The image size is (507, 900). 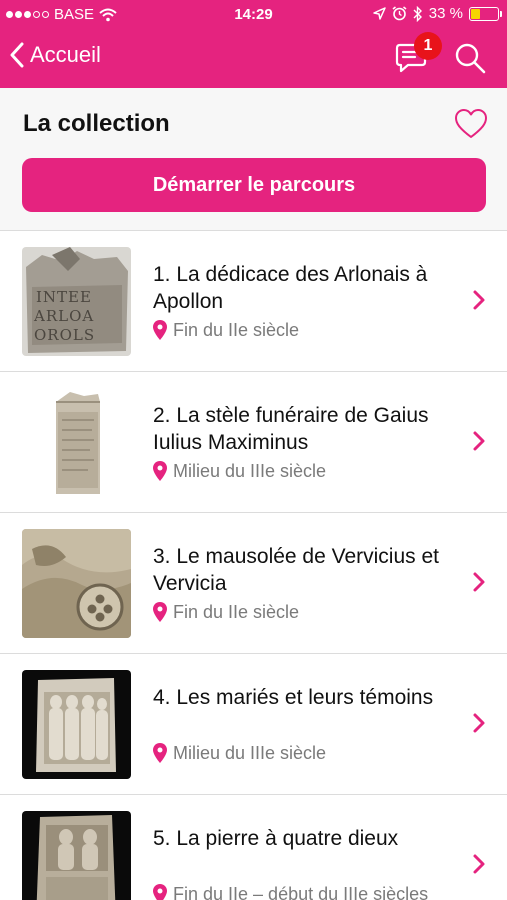 I want to click on item-title: 4. Les mariés et leurs témoins, so click(x=293, y=697).